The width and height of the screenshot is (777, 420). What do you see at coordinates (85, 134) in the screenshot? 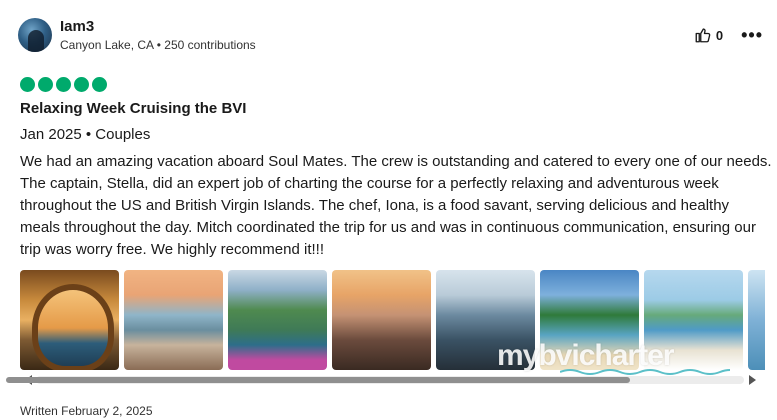
I see `trip-info: Jan 2025 • Couples` at bounding box center [85, 134].